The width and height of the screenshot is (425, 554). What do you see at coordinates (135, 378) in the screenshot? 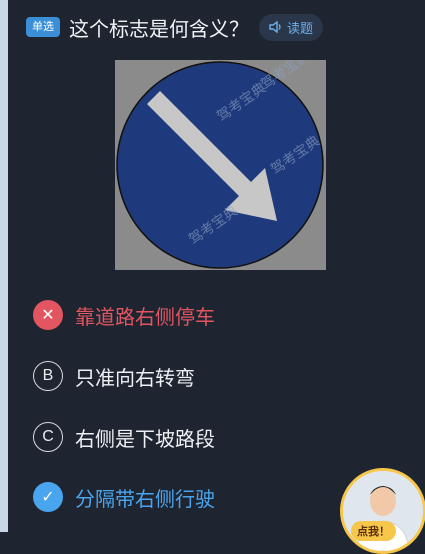
I see `option-b-text: 只准向右转弯` at bounding box center [135, 378].